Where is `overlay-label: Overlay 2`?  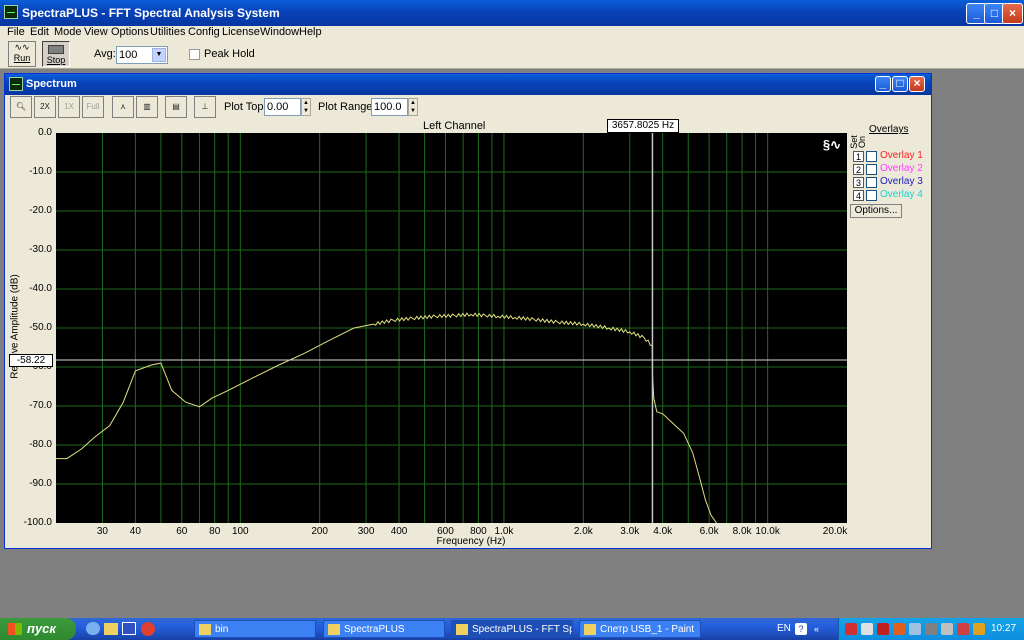
overlay-label: Overlay 2 is located at coordinates (901, 168).